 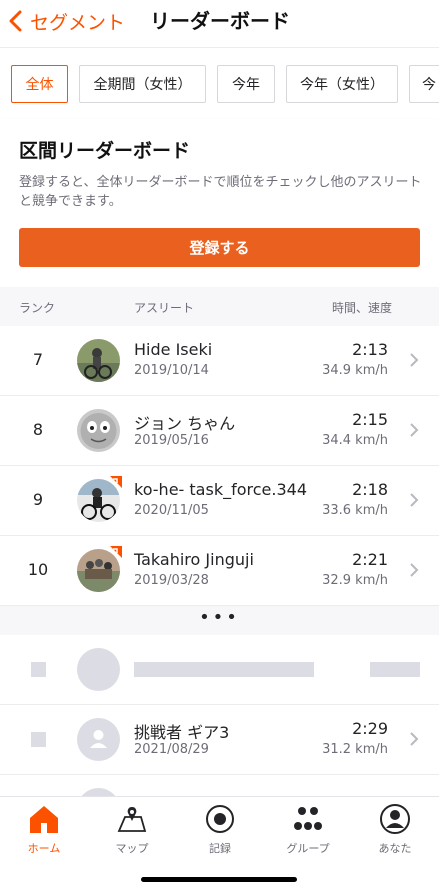 What do you see at coordinates (355, 370) in the screenshot?
I see `effort-speed: 34.9 km/h` at bounding box center [355, 370].